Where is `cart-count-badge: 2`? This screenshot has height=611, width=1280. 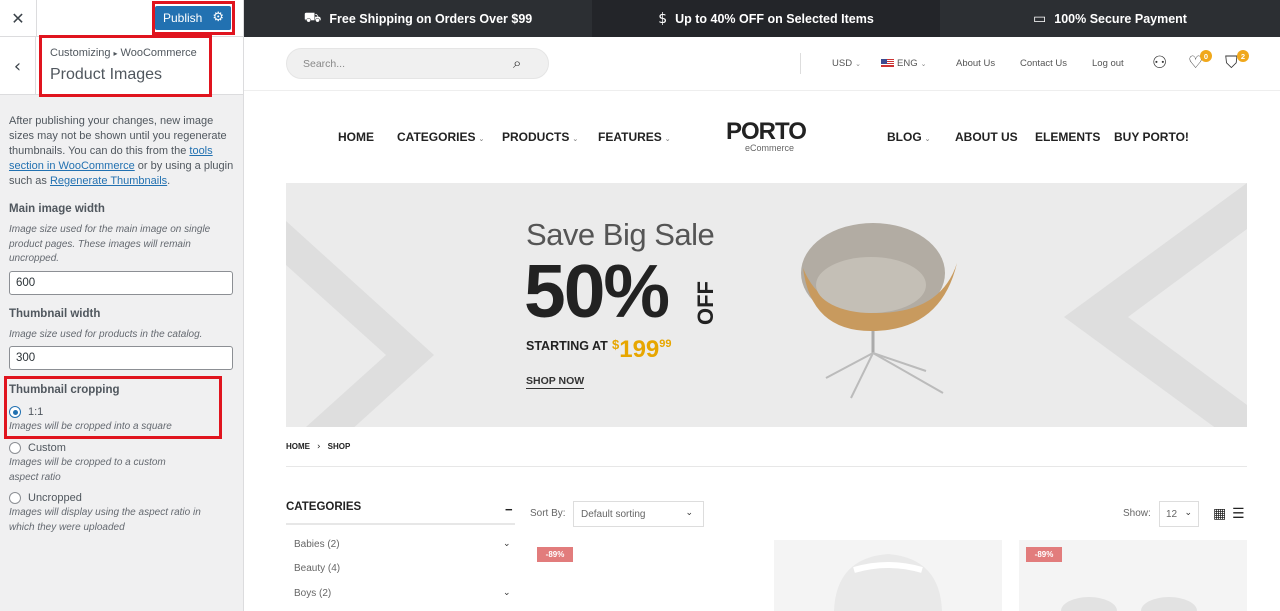
cart-count-badge: 2 is located at coordinates (1243, 56).